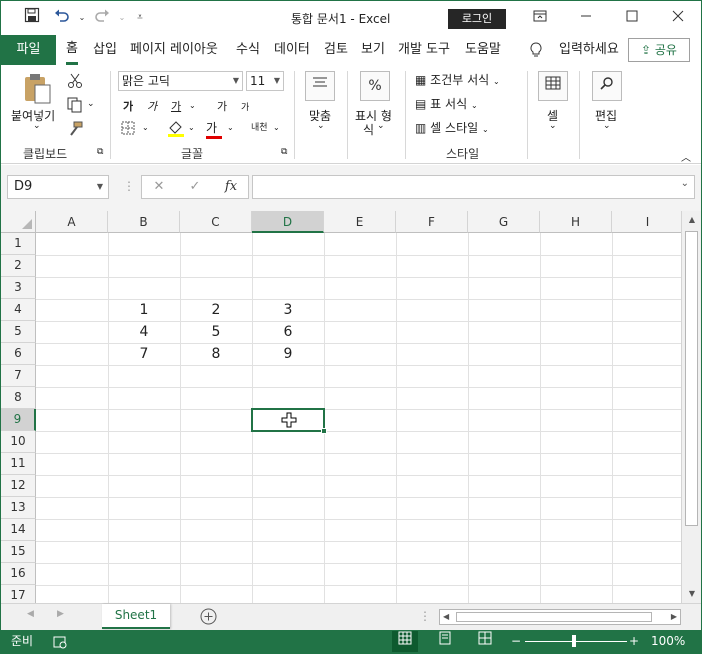  Describe the element at coordinates (75, 106) in the screenshot. I see `copy-icon` at that location.